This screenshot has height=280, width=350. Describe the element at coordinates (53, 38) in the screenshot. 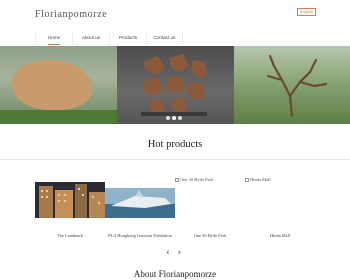

I see `nav-item-home: Home` at that location.